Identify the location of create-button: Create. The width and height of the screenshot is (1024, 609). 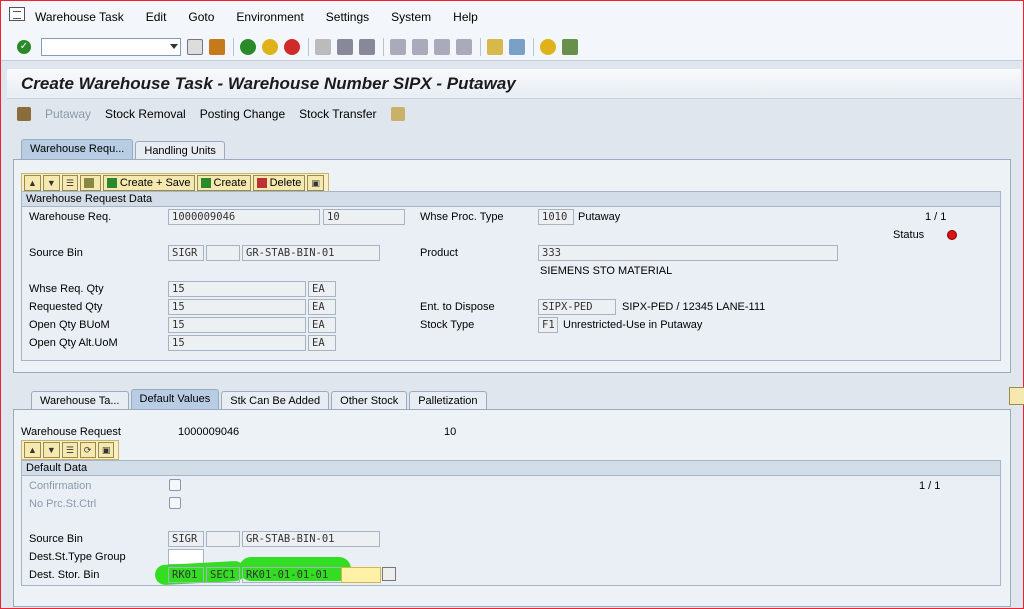
(223, 183).